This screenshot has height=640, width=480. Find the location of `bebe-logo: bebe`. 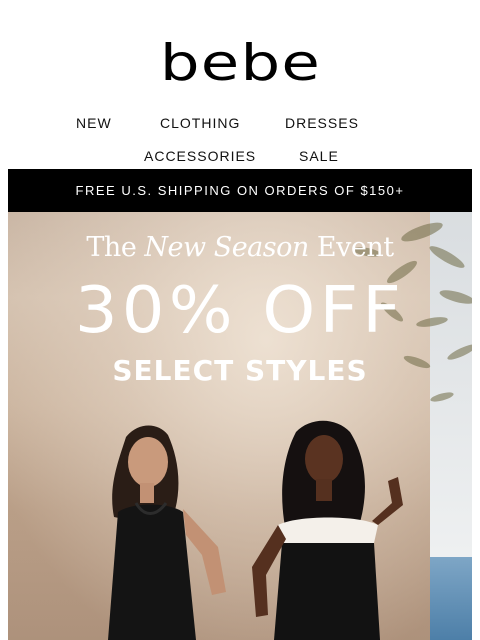

bebe-logo: bebe is located at coordinates (239, 63).